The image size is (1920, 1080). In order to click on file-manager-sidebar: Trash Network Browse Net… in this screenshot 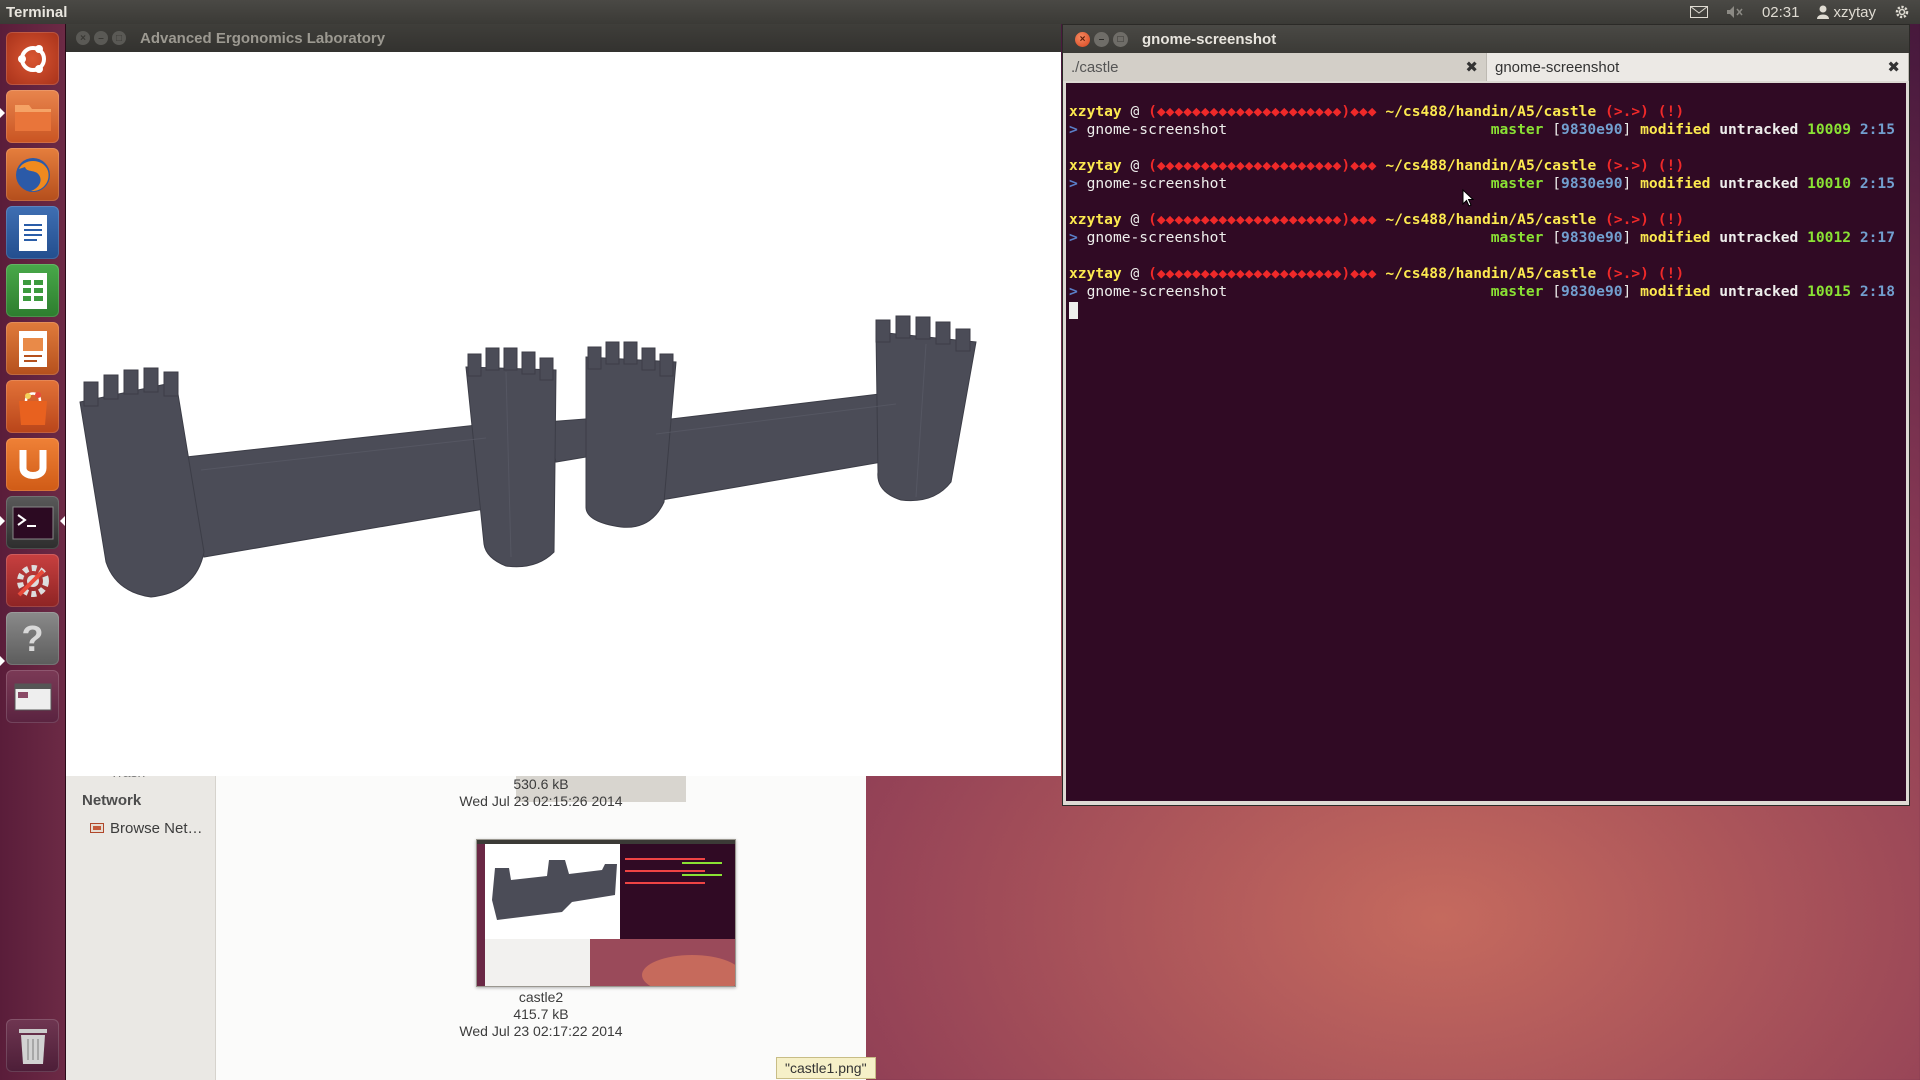, I will do `click(141, 922)`.